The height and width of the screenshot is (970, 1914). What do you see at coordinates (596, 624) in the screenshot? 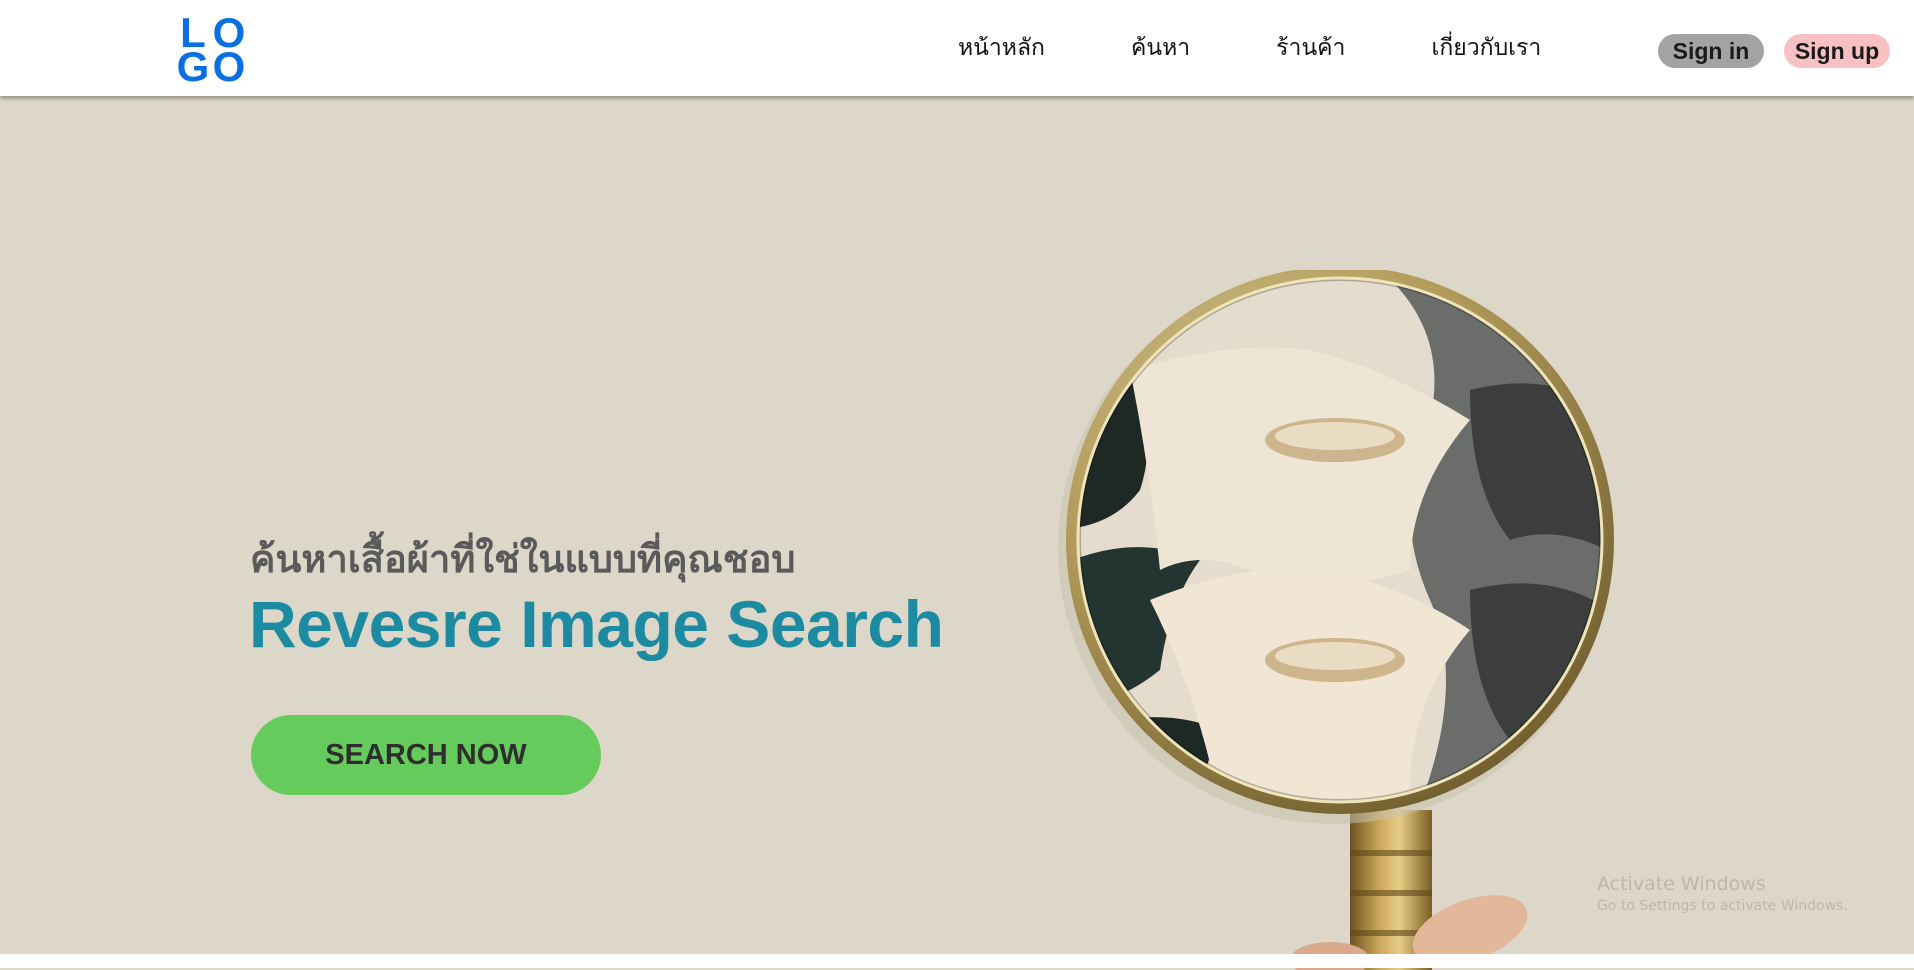
I see `hero-title: Revesre Image Search` at bounding box center [596, 624].